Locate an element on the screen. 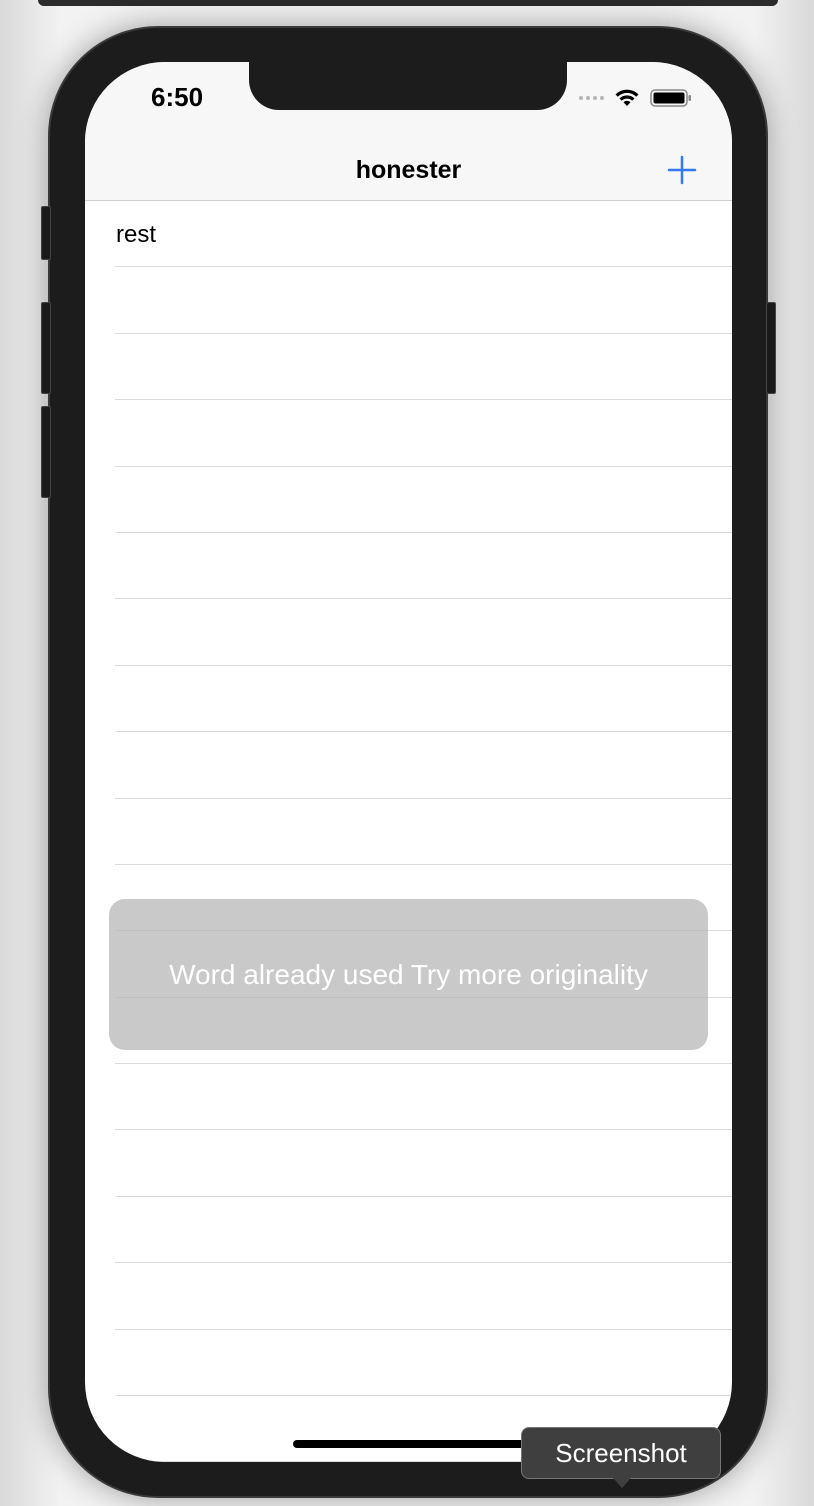 The height and width of the screenshot is (1506, 814). status-bar: 6:50 is located at coordinates (408, 104).